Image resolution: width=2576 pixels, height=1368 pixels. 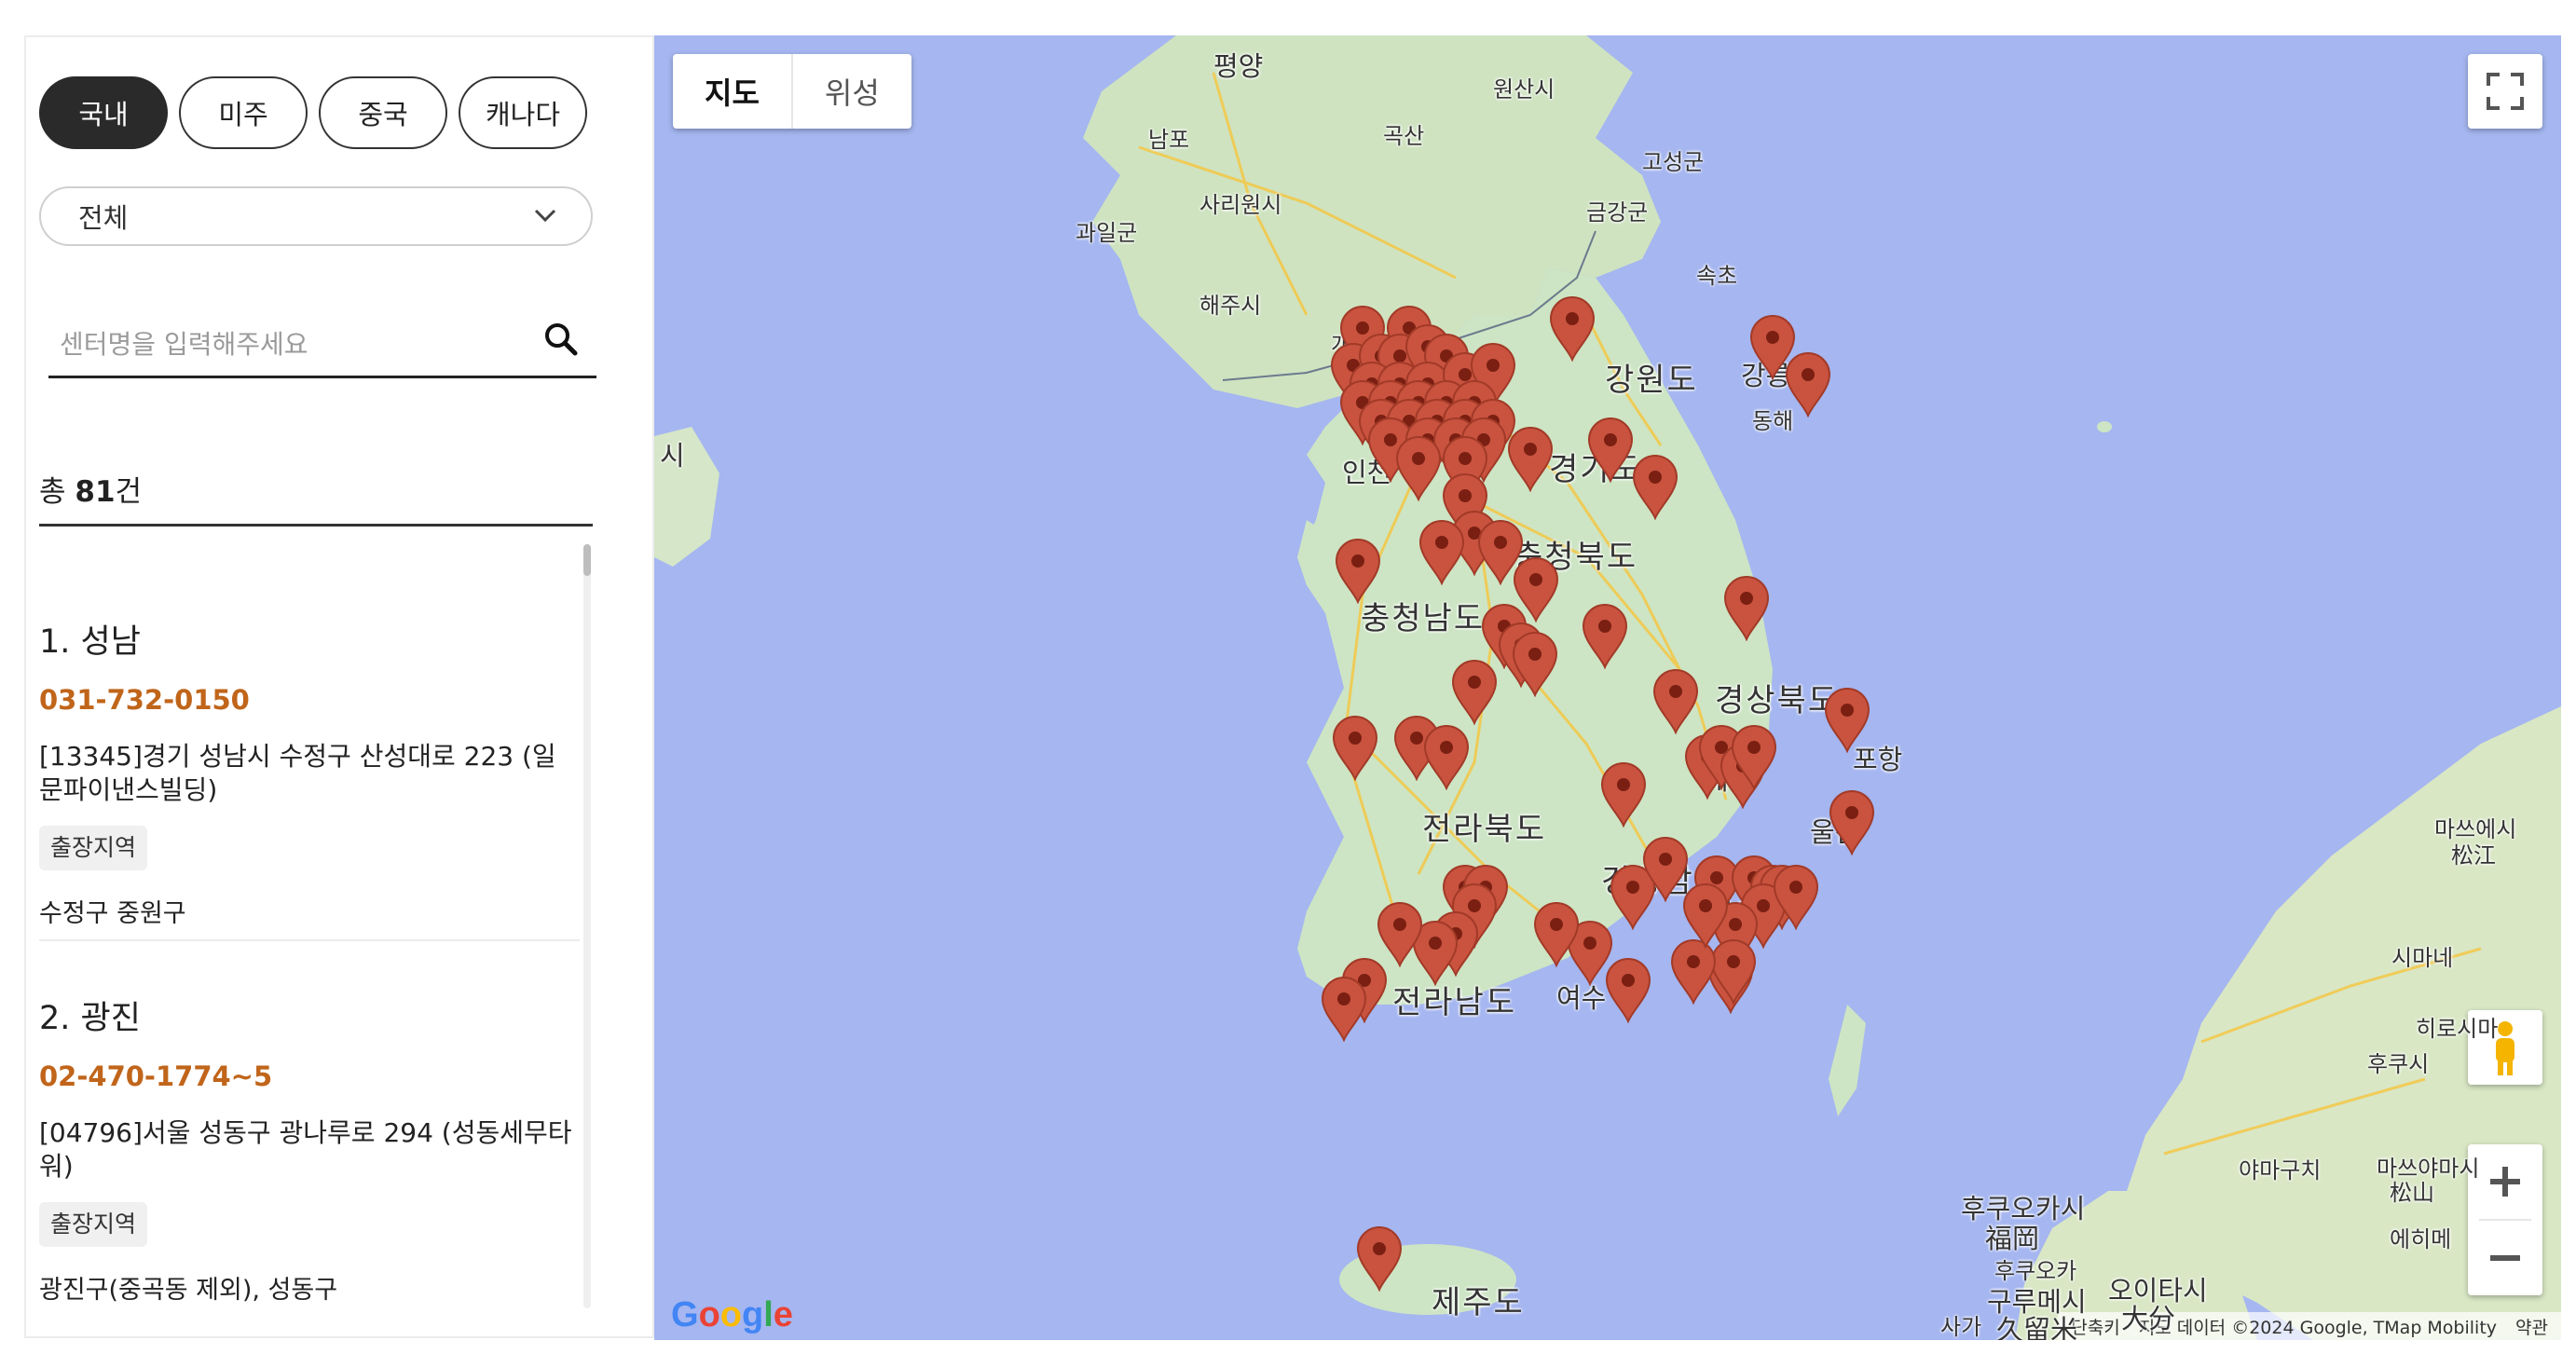 What do you see at coordinates (2421, 1239) in the screenshot?
I see `map-label-ehime: 에히메` at bounding box center [2421, 1239].